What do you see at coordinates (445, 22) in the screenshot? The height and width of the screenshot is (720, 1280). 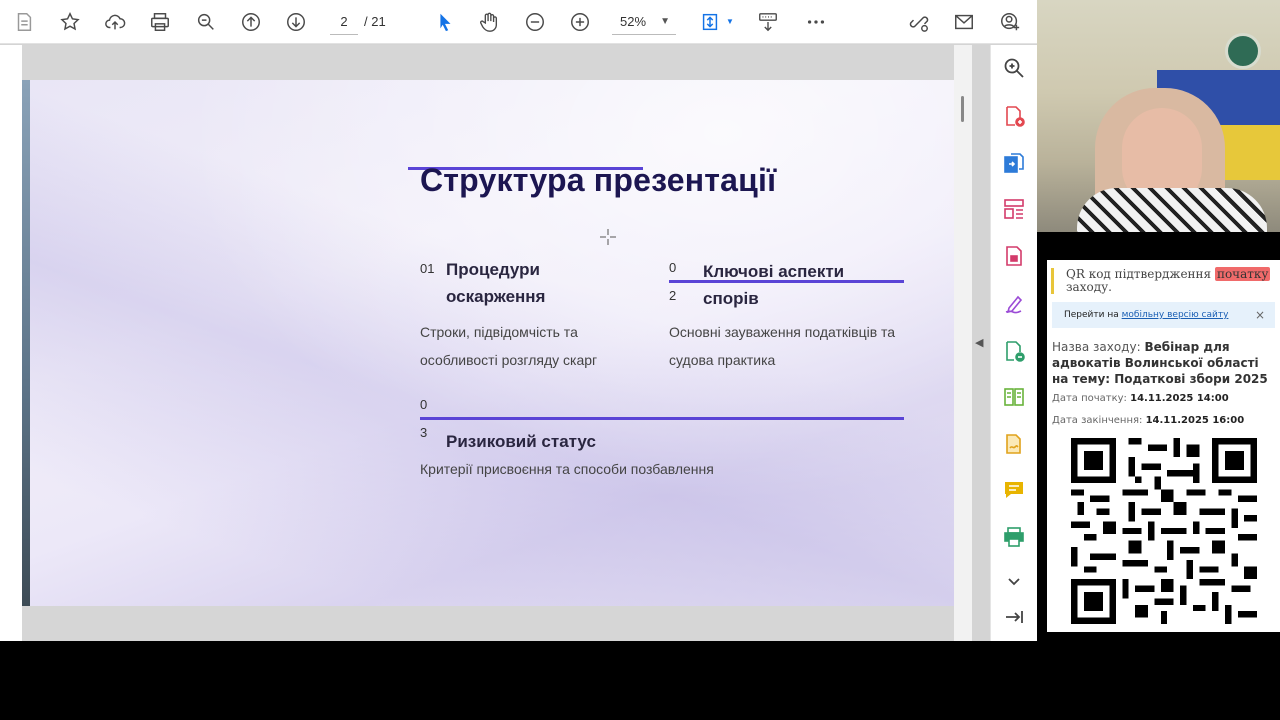 I see `select-cursor-icon` at bounding box center [445, 22].